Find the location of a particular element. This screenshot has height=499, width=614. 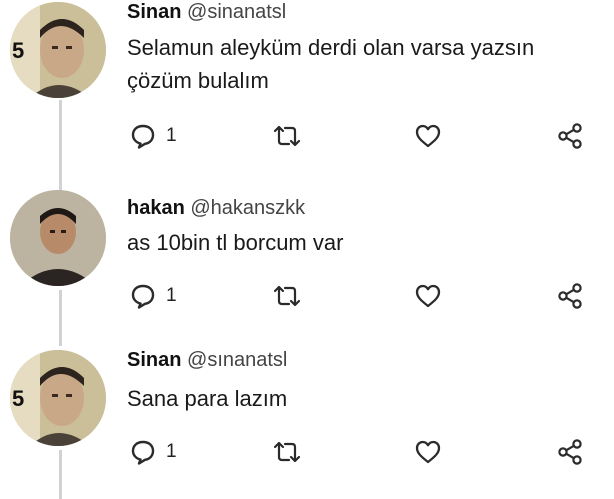

tweet-header: hakan @hakanszkk is located at coordinates (216, 208).